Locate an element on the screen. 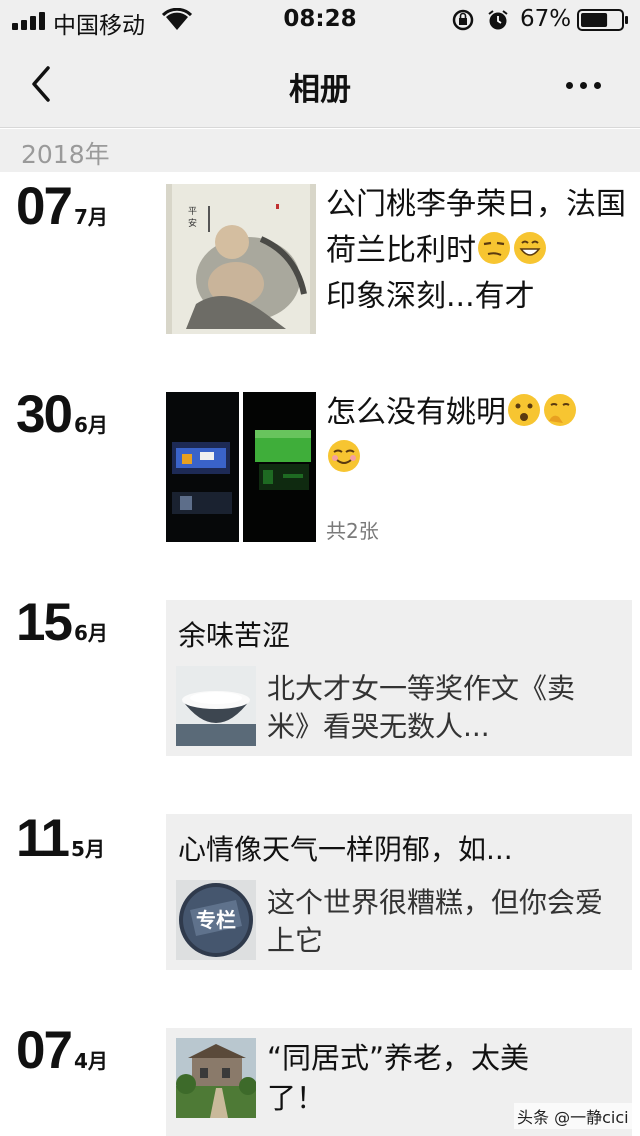  card-description: “同居式”养老，太美了！ is located at coordinates (398, 1078).